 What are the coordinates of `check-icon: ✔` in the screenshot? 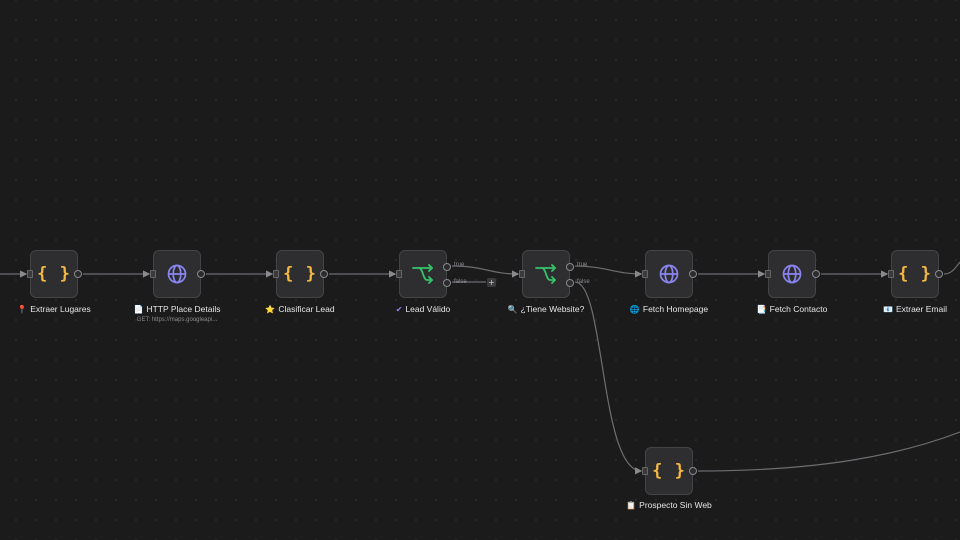 It's located at (399, 309).